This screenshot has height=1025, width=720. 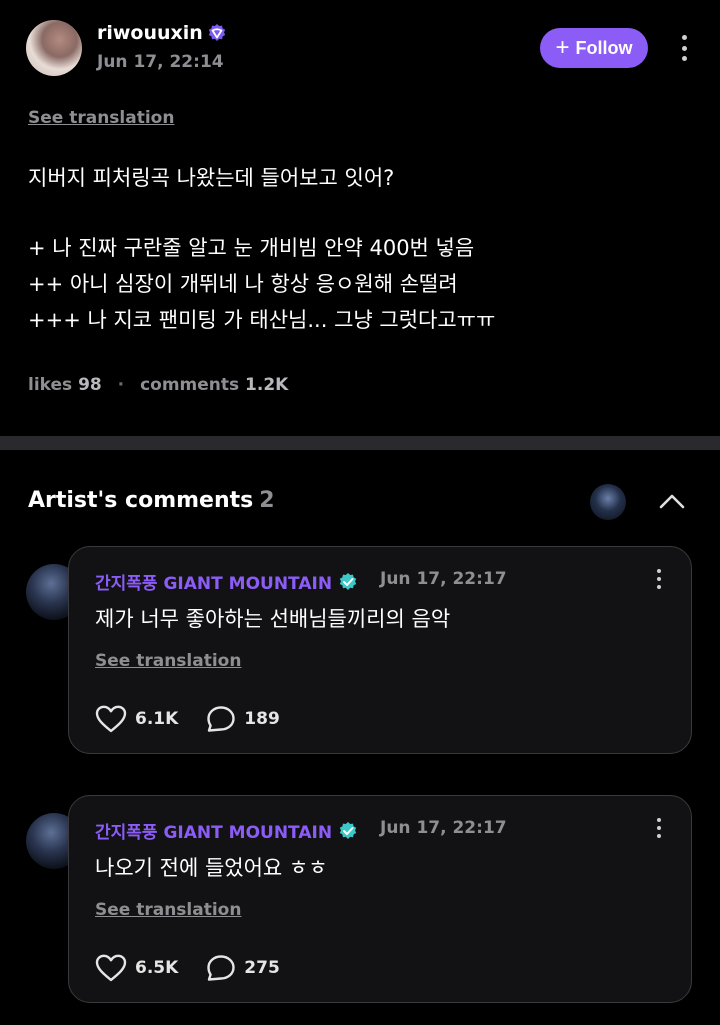 What do you see at coordinates (157, 968) in the screenshot?
I see `like-count: 6.5K` at bounding box center [157, 968].